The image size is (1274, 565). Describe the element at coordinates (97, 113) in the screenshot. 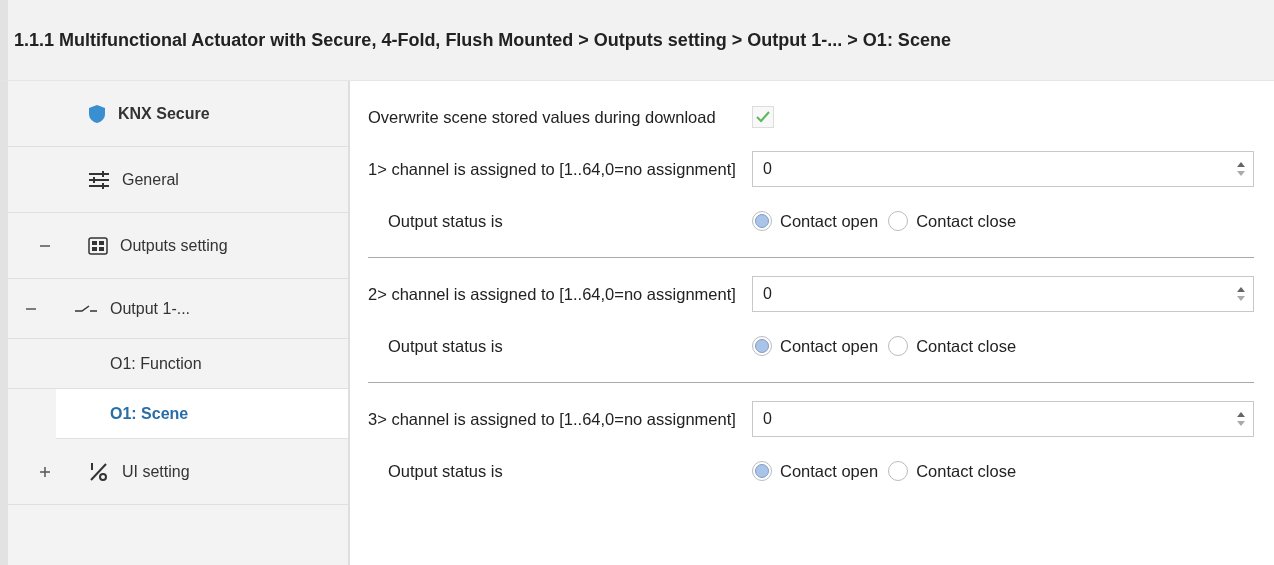

I see `shield-icon` at that location.